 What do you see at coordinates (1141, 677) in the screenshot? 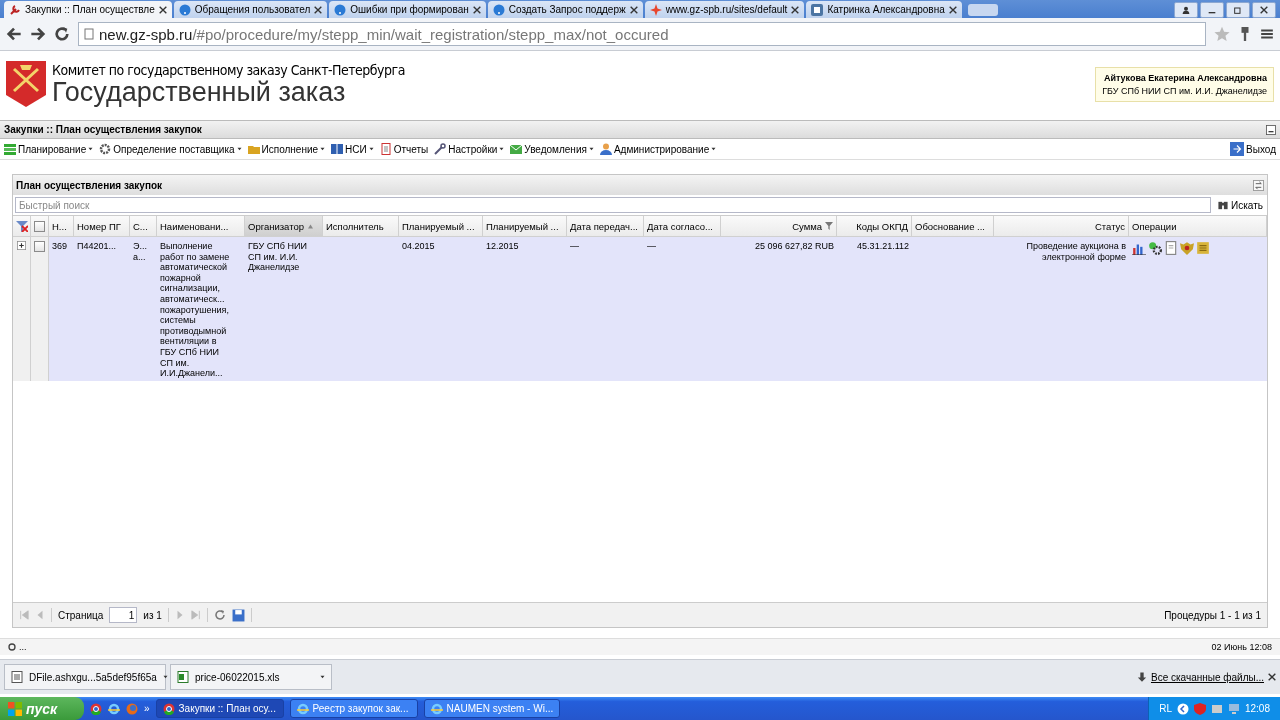
I see `download-icon` at bounding box center [1141, 677].